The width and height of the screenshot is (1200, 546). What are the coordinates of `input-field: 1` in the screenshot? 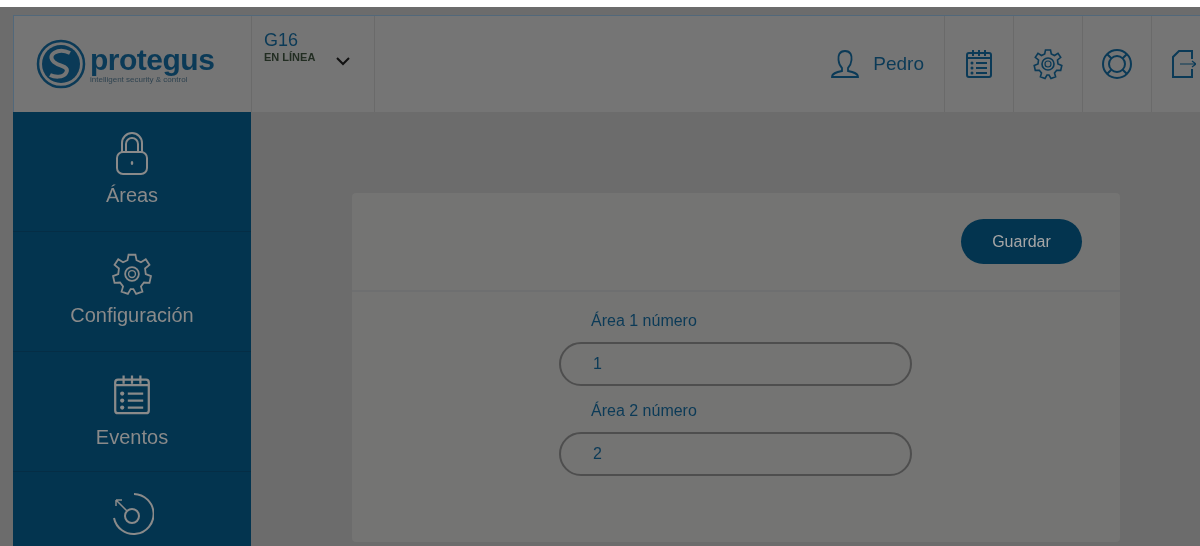 It's located at (735, 364).